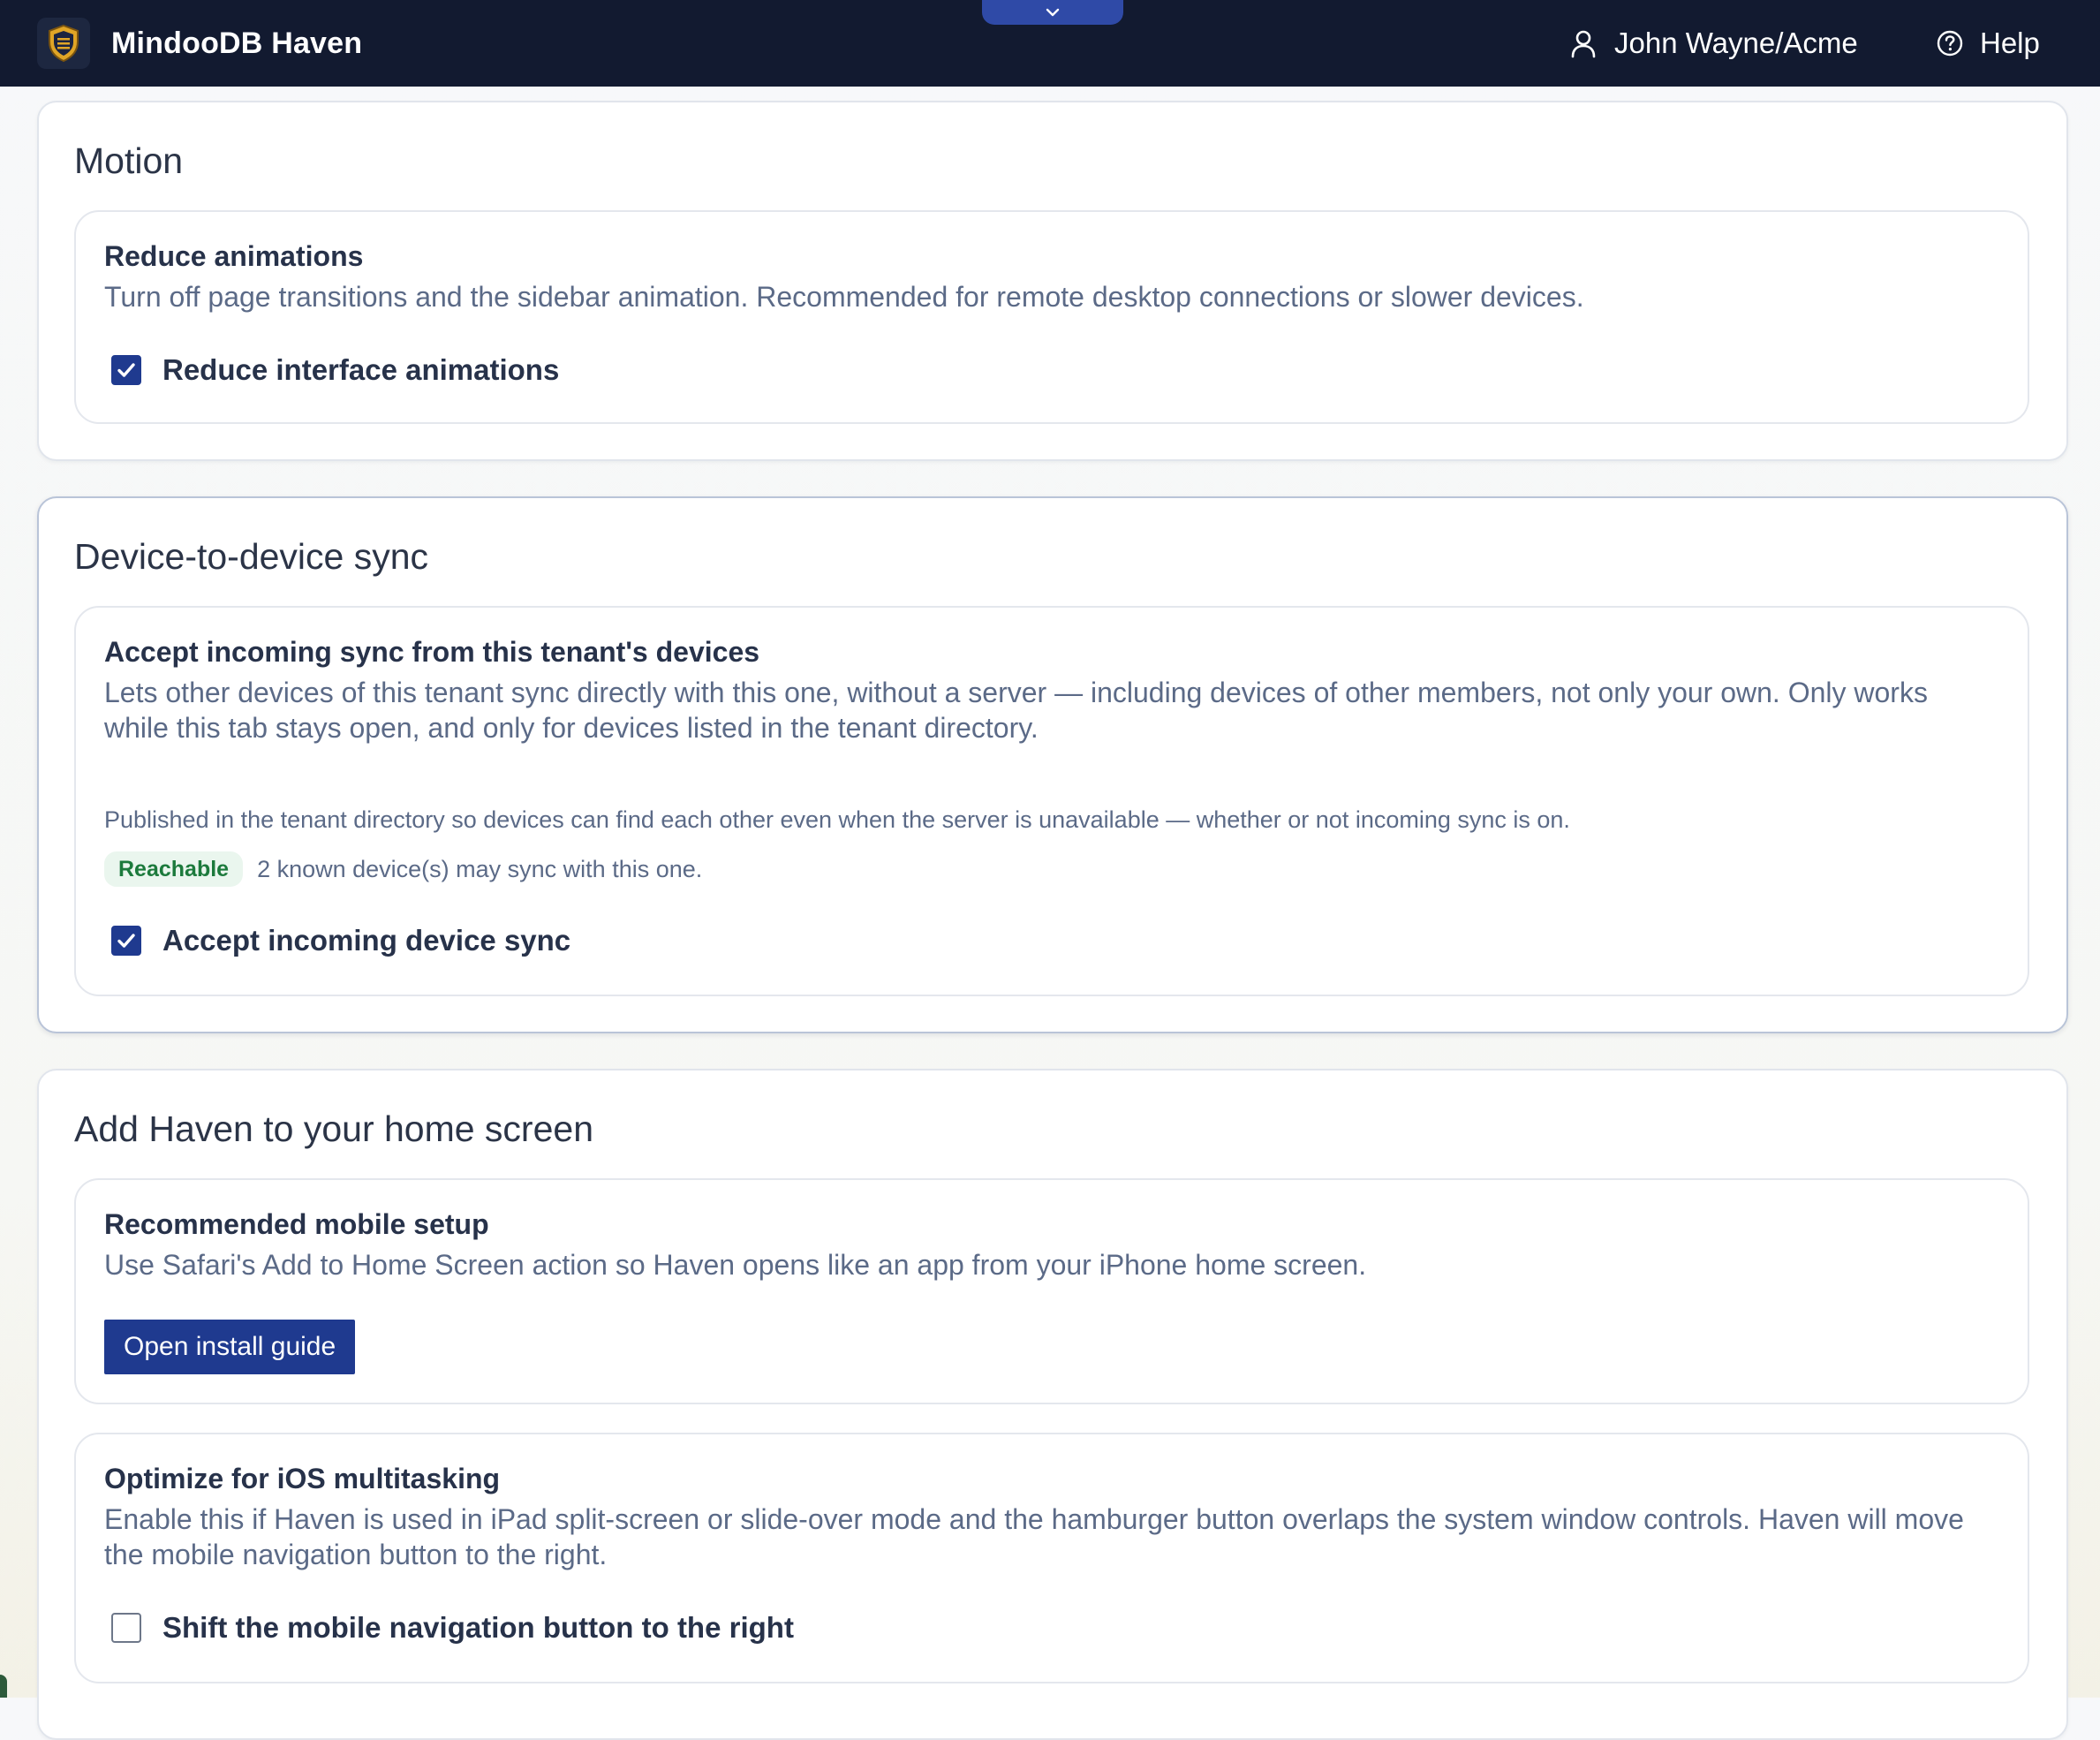  I want to click on panel-heading: Reduce animations, so click(234, 256).